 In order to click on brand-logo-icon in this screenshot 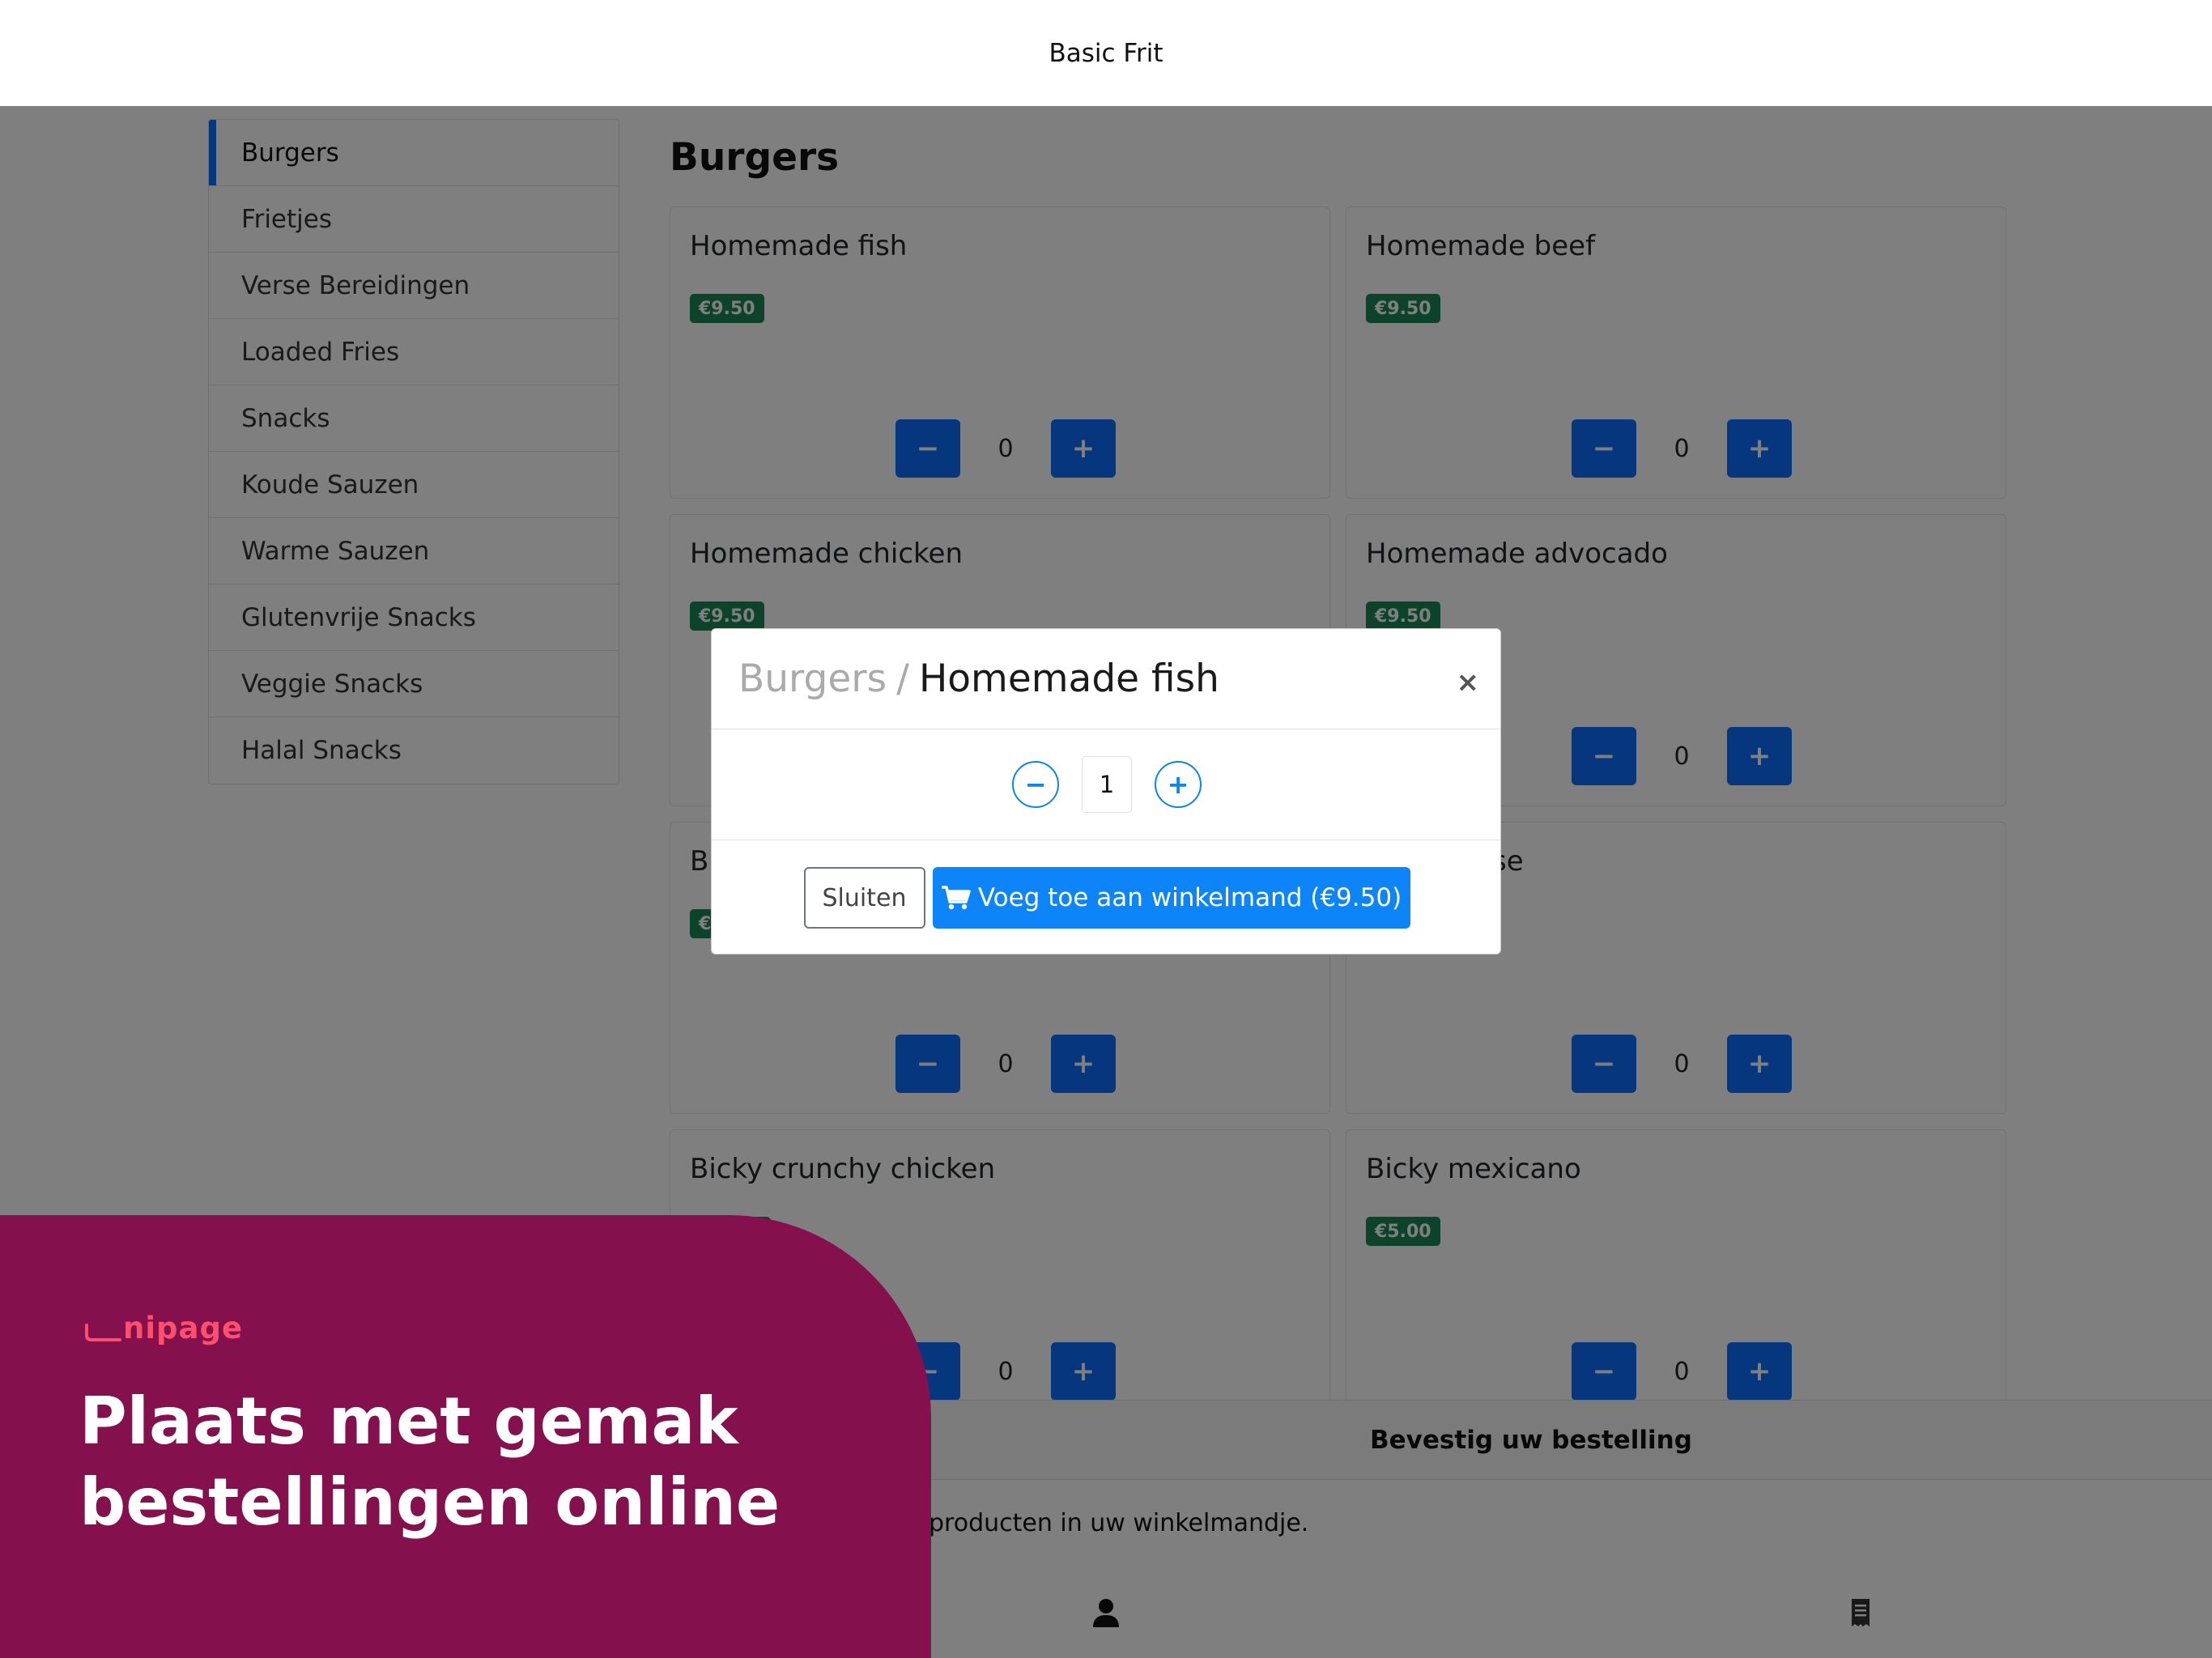, I will do `click(103, 1332)`.